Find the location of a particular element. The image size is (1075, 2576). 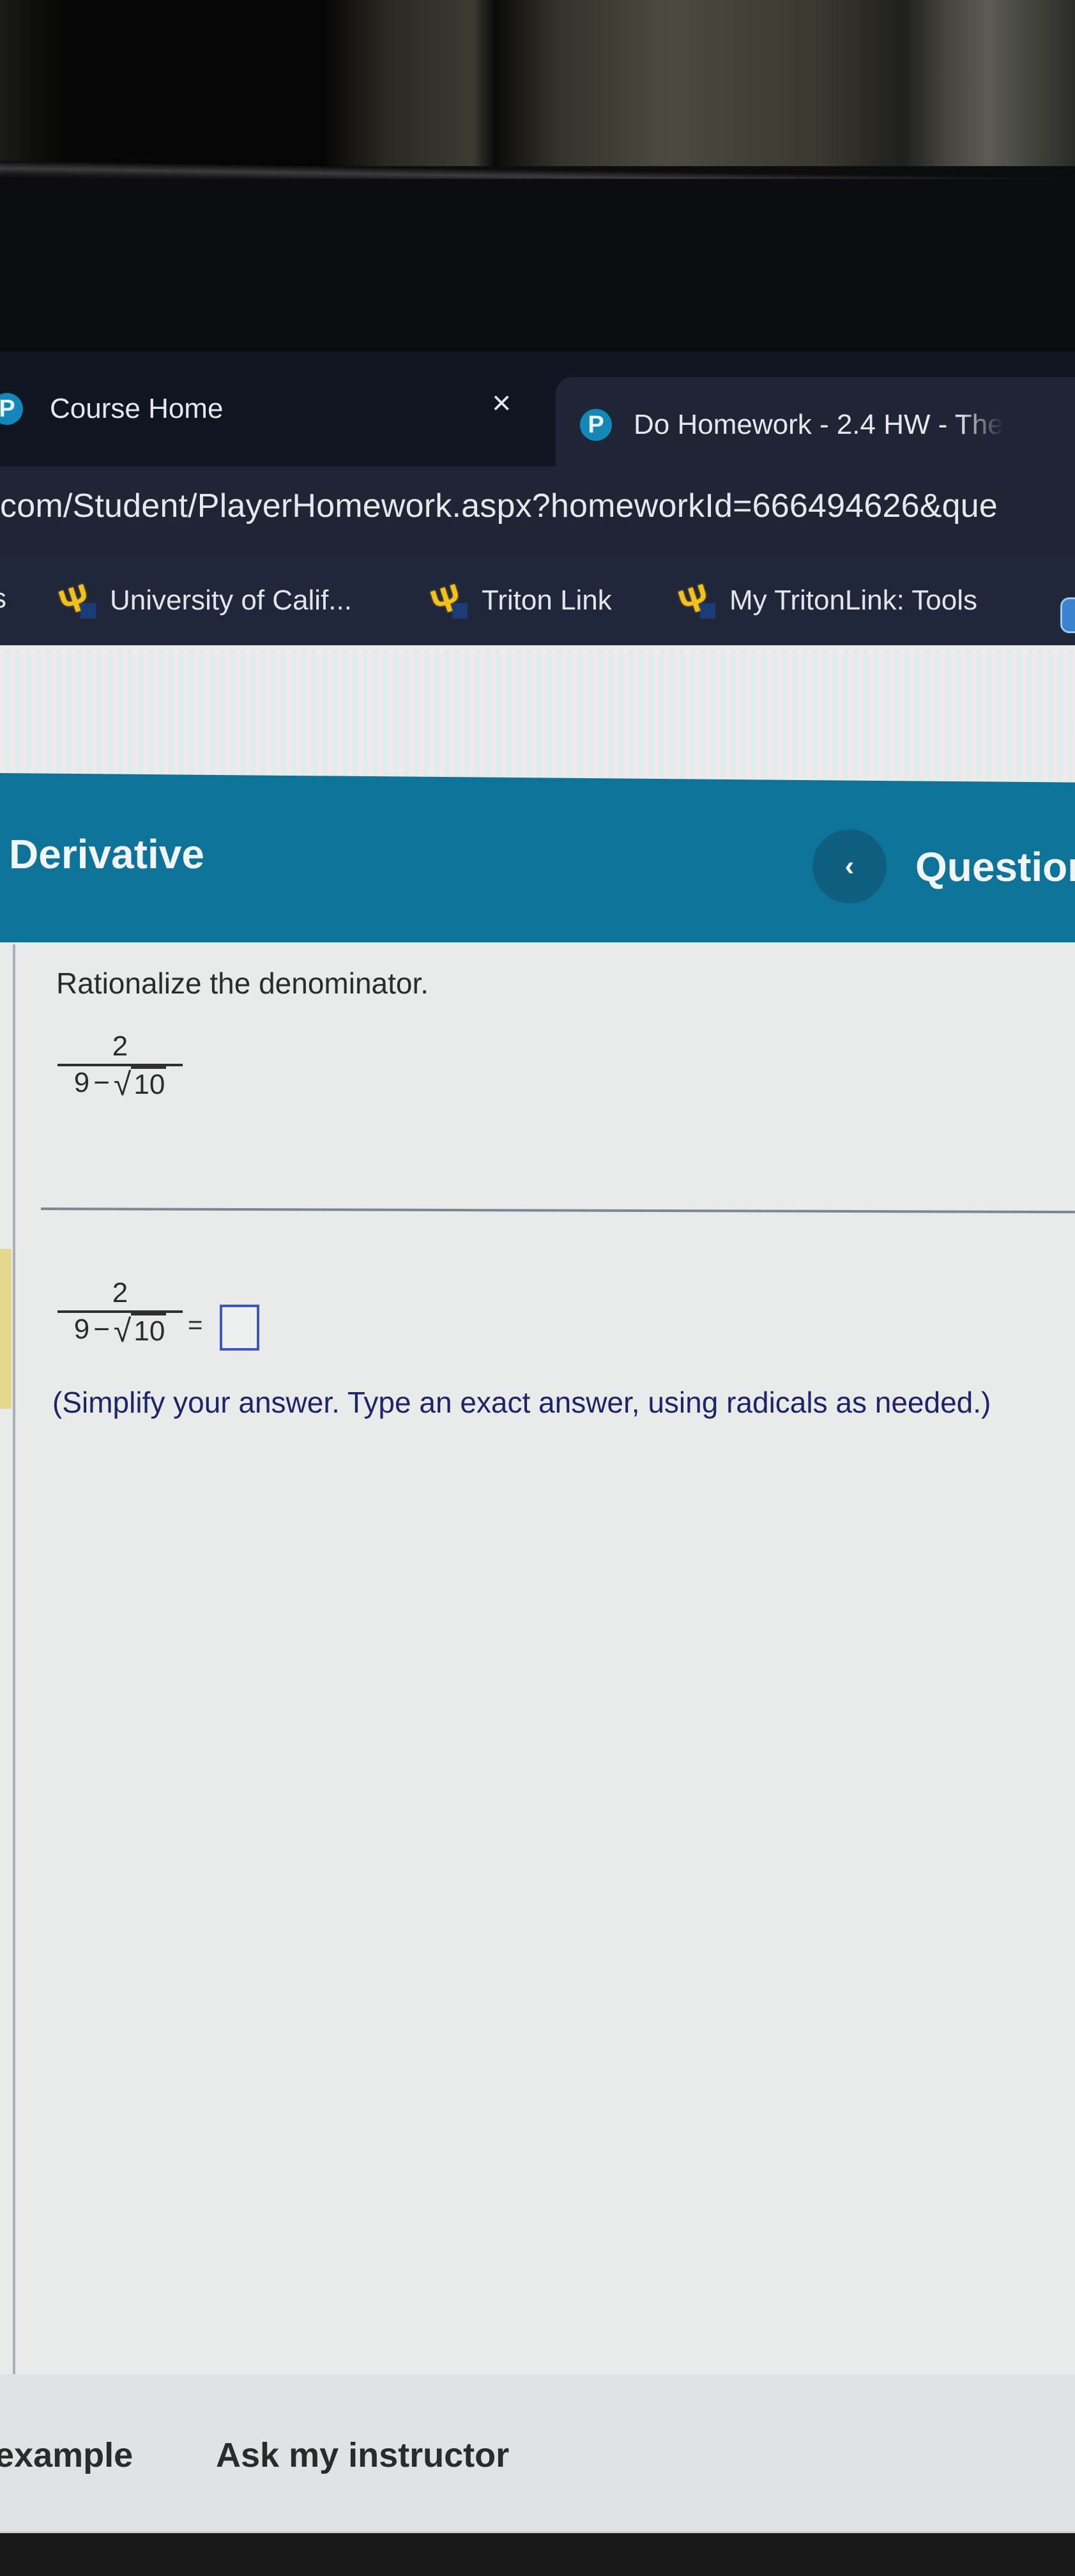

bookmark-label: My TritonLink: Tools is located at coordinates (853, 600).